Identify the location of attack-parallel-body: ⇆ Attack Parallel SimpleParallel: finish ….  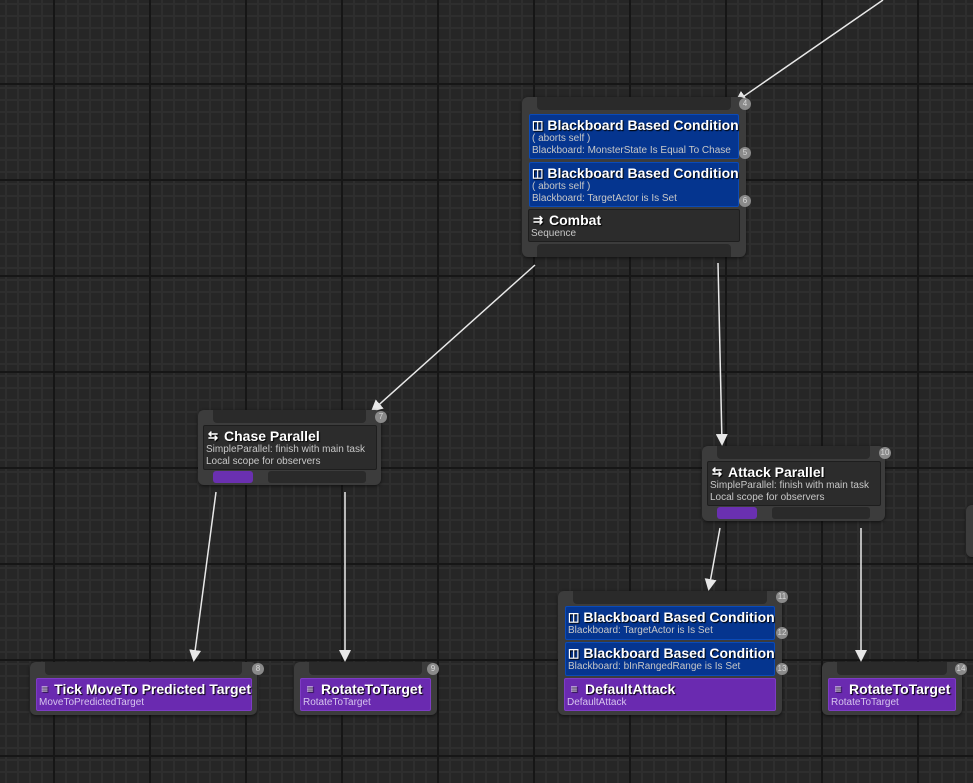
(794, 483).